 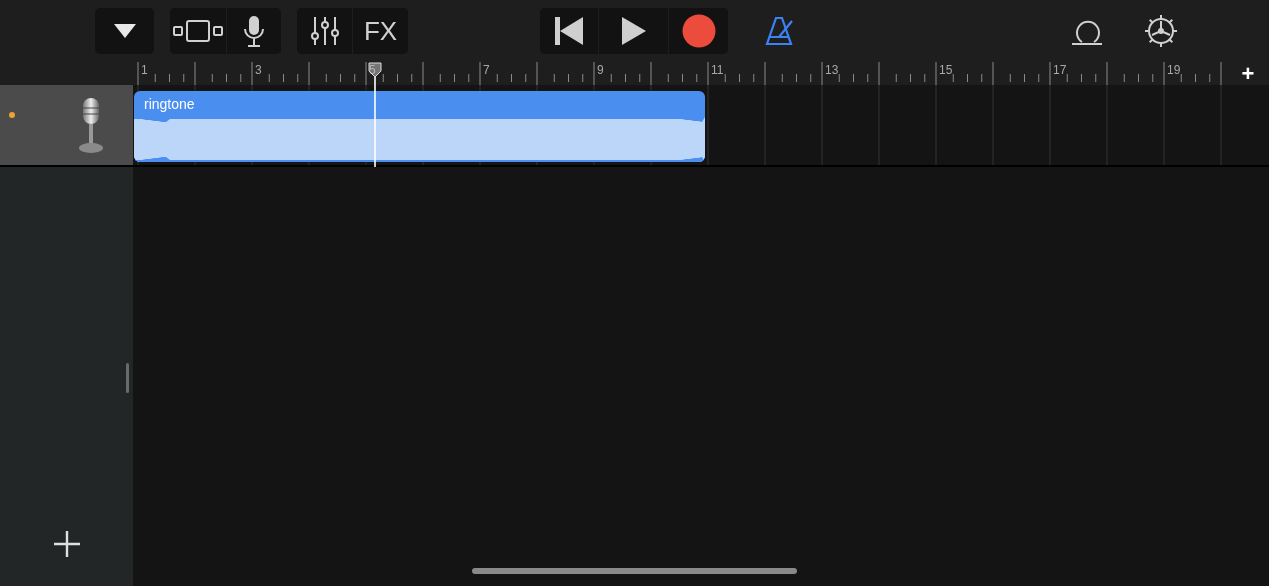 What do you see at coordinates (600, 70) in the screenshot?
I see `bar-number: 9` at bounding box center [600, 70].